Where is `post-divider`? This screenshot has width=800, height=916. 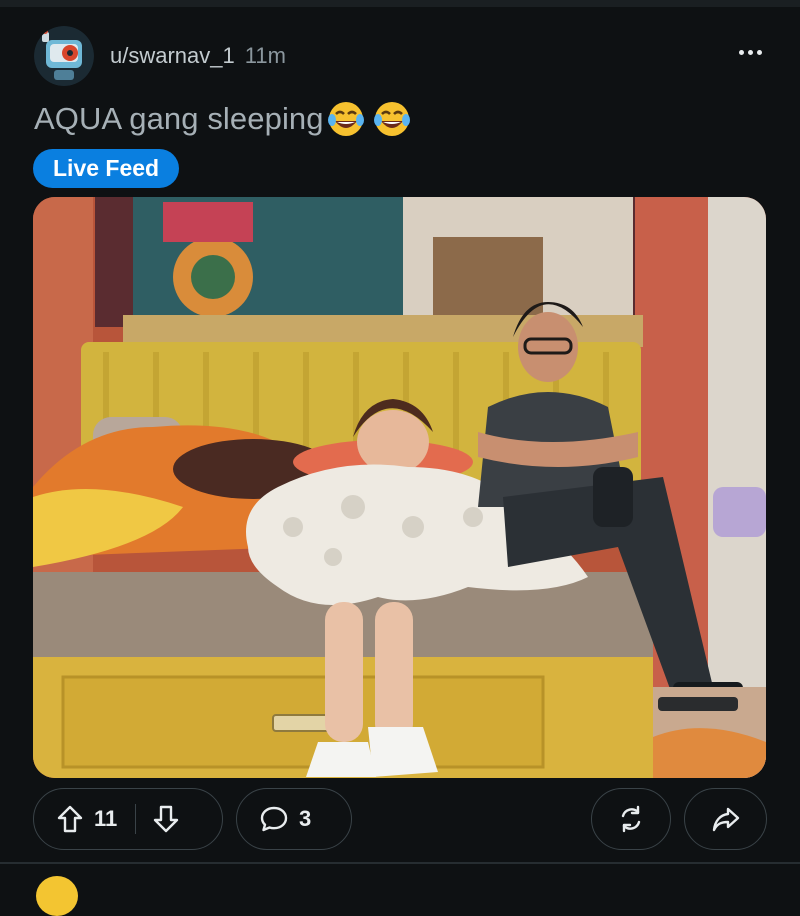 post-divider is located at coordinates (400, 863).